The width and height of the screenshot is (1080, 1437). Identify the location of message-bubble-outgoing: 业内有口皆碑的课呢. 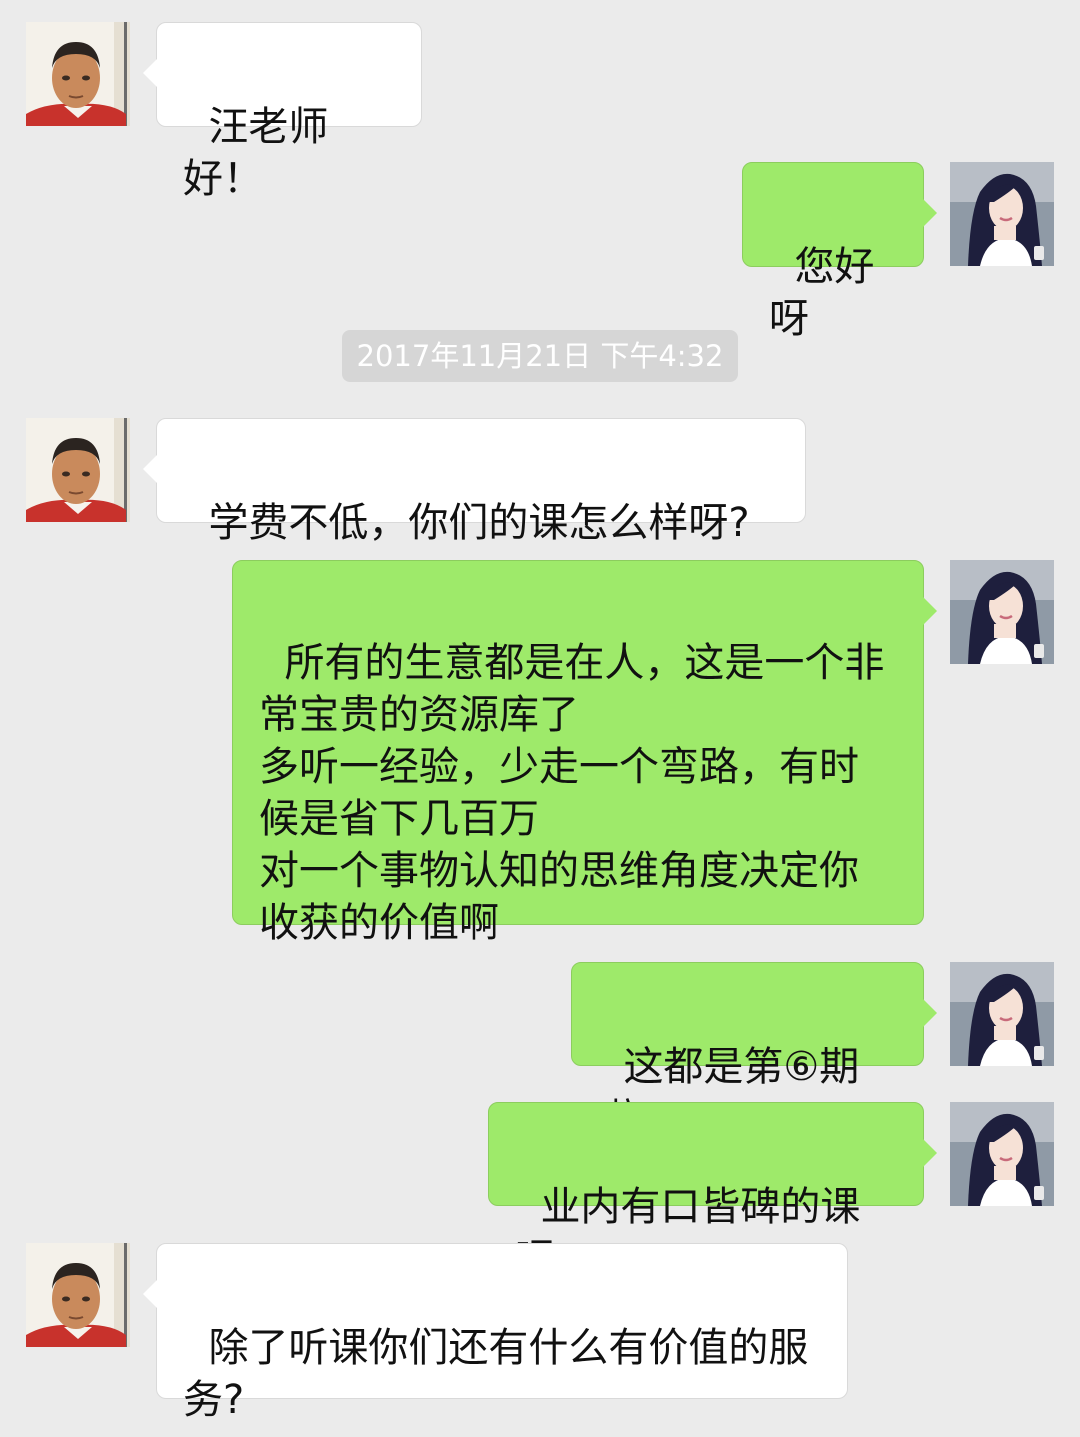
(712, 1192).